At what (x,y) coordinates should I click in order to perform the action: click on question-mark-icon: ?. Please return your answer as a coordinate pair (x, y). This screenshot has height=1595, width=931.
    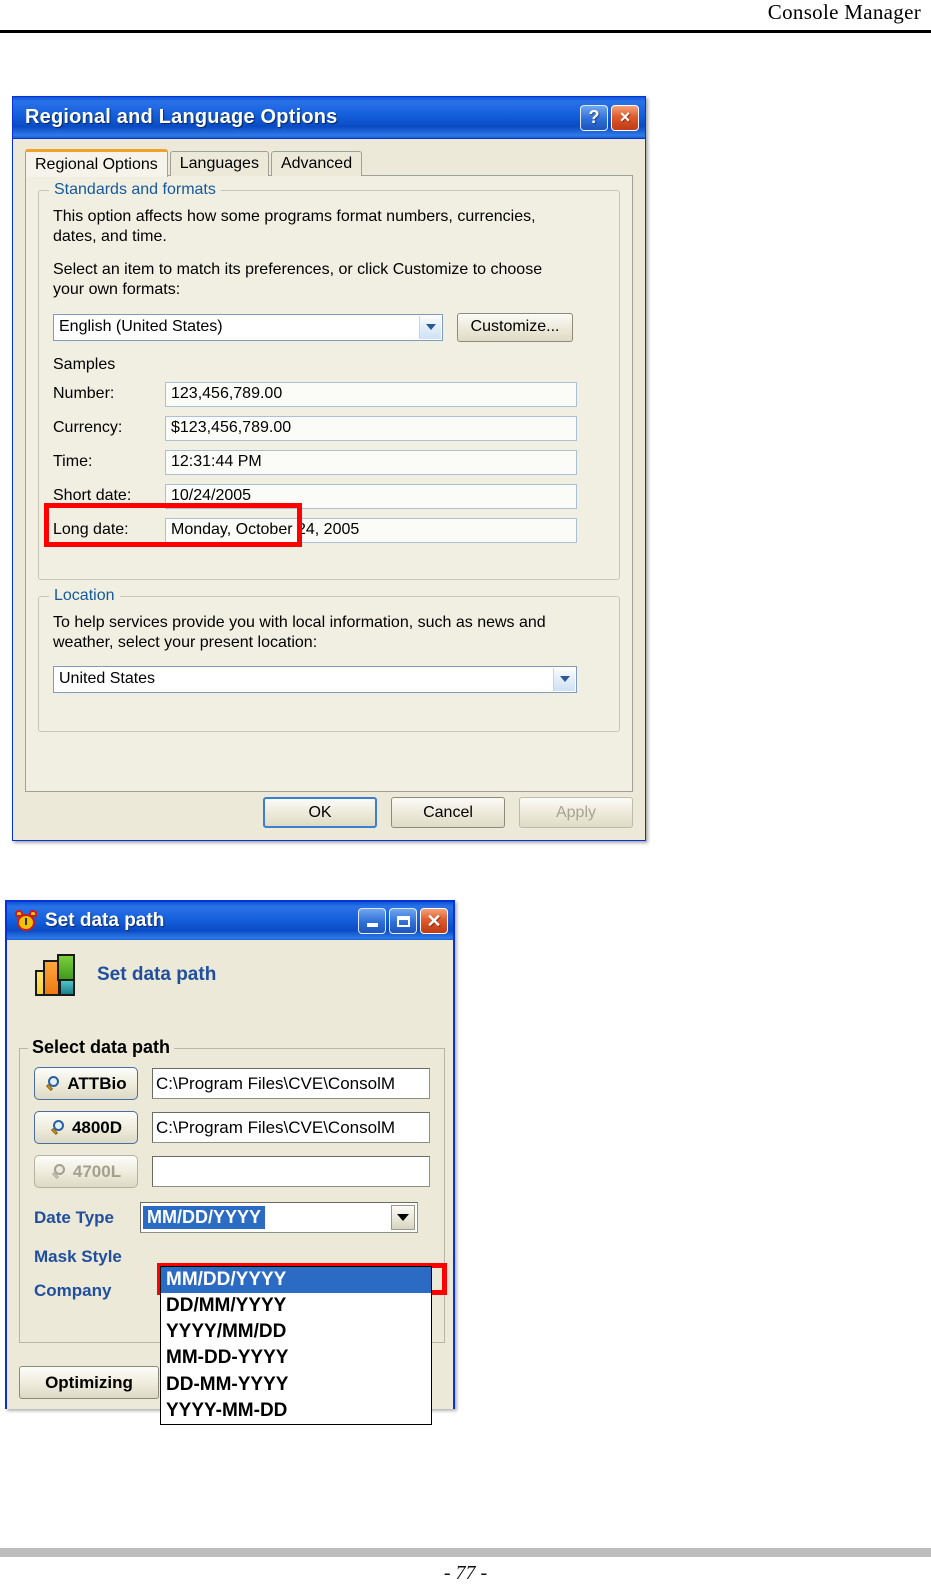
    Looking at the image, I should click on (594, 117).